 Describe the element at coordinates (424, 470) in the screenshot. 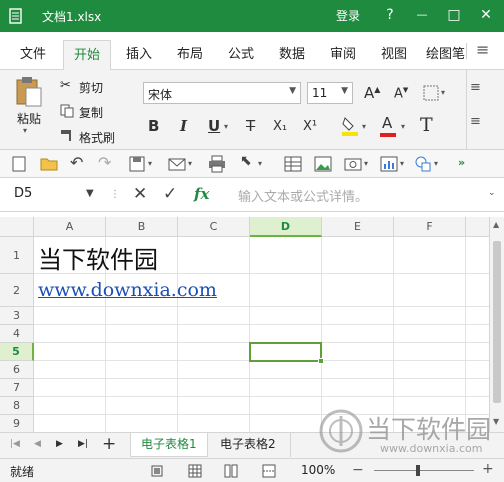

I see `zoom-slider-track` at that location.